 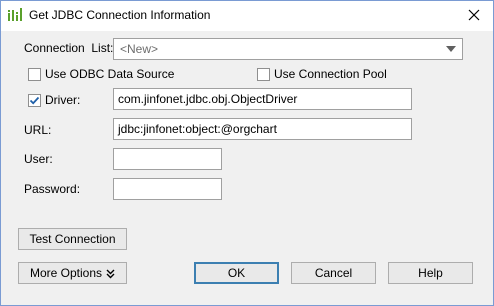 I want to click on close-button, so click(x=474, y=16).